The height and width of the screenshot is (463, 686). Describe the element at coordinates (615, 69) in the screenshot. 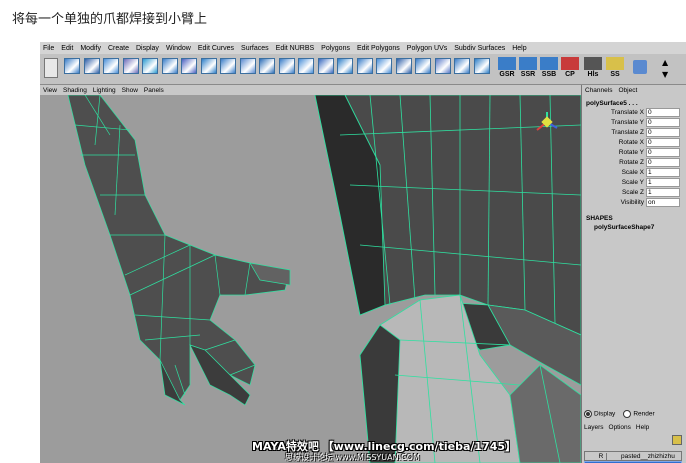

I see `shelf-ss-button: SS` at that location.